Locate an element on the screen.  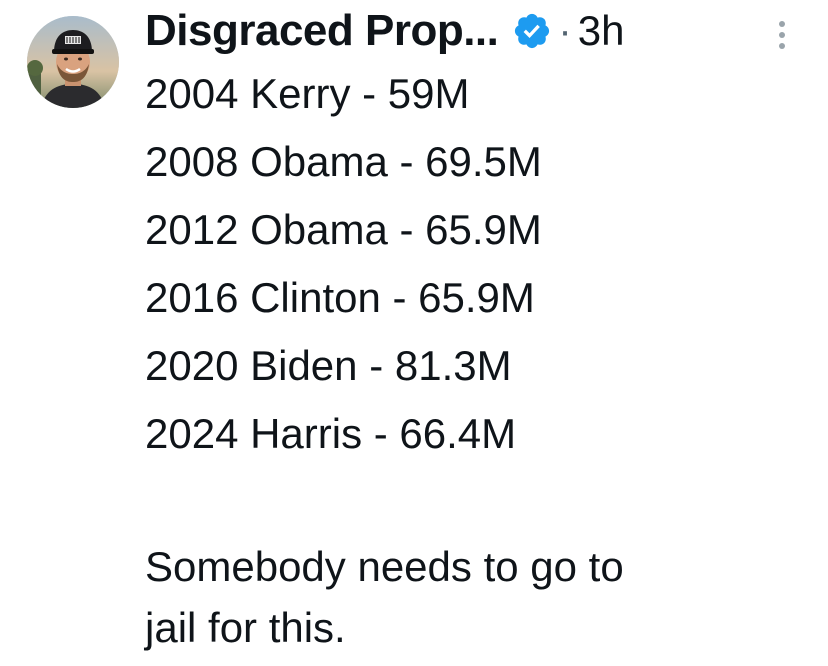
post-text-line: 2016 Clinton - 65.9M is located at coordinates (340, 297).